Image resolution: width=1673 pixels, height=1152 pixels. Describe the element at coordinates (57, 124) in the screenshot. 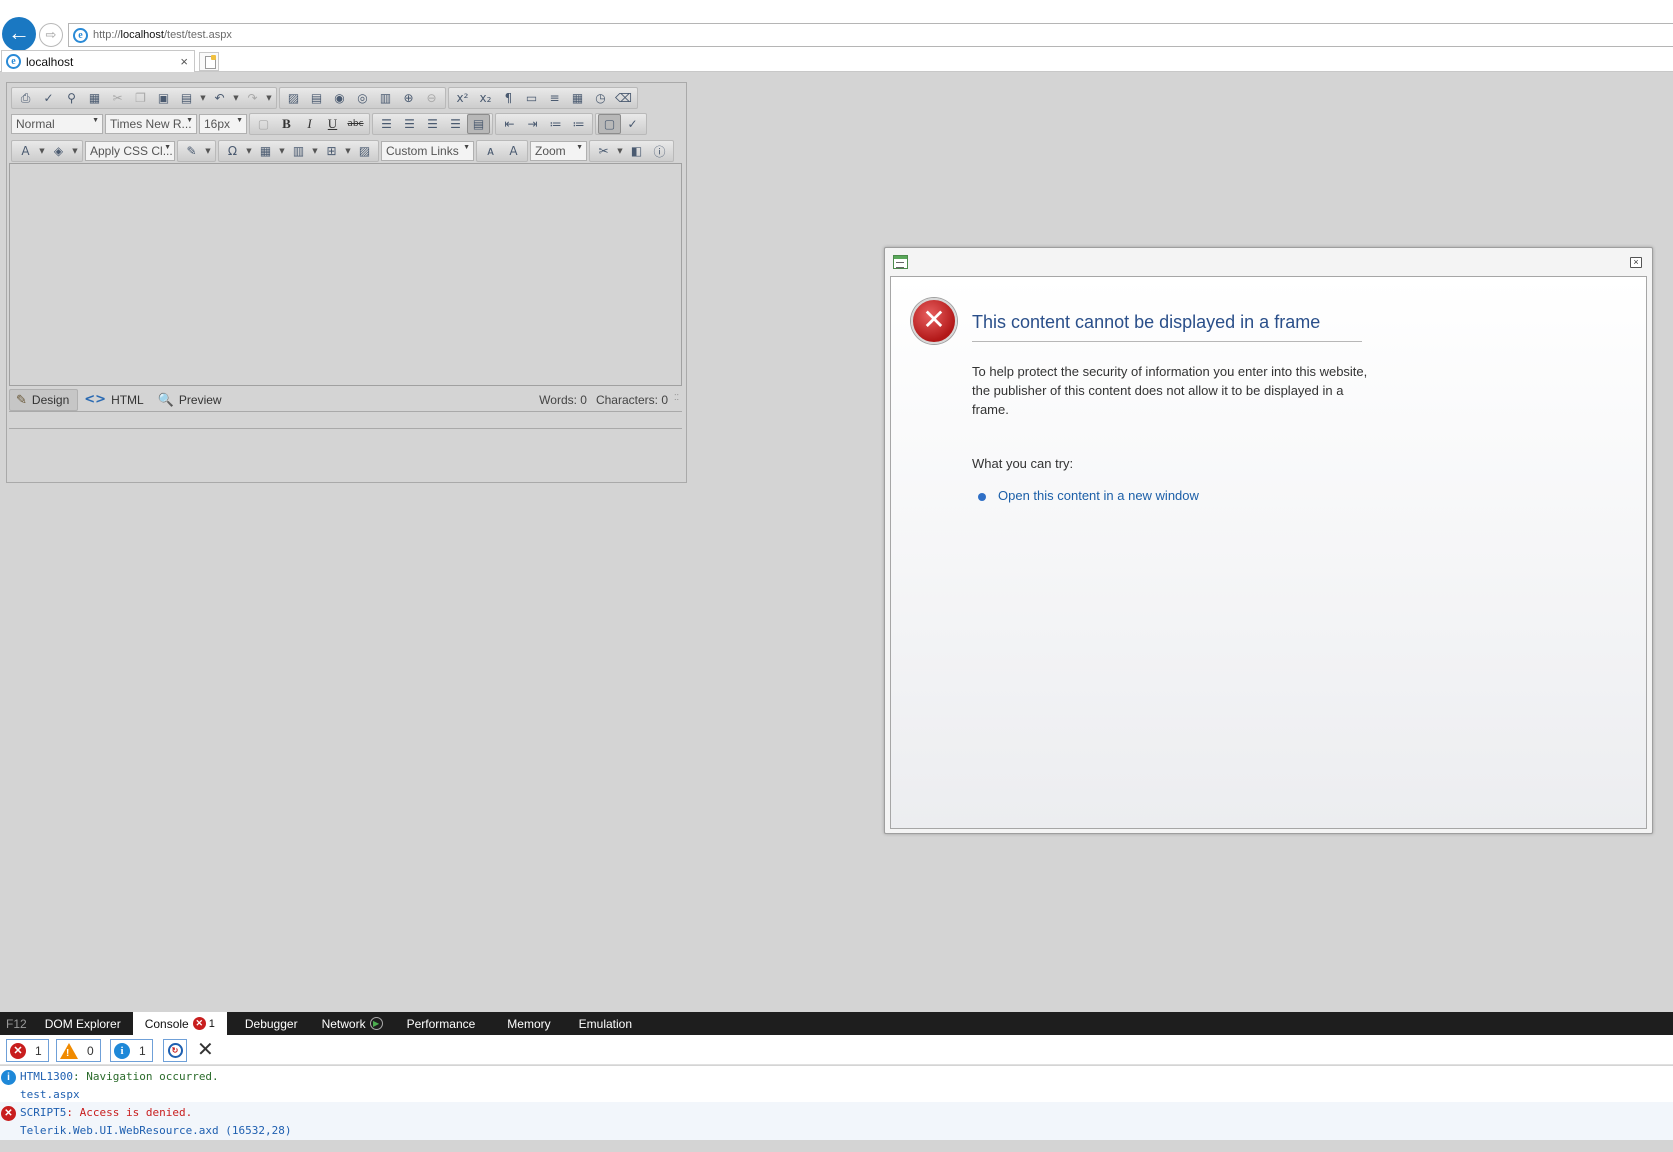

I see `paragraph-style-dropdown: Normal ▼` at that location.